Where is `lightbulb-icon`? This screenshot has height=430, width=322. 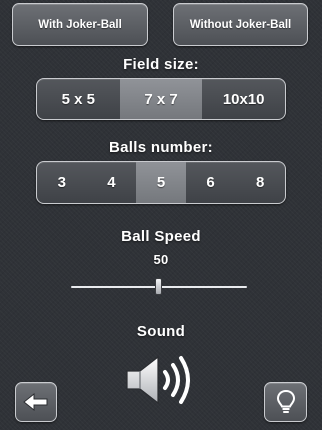
lightbulb-icon is located at coordinates (285, 401).